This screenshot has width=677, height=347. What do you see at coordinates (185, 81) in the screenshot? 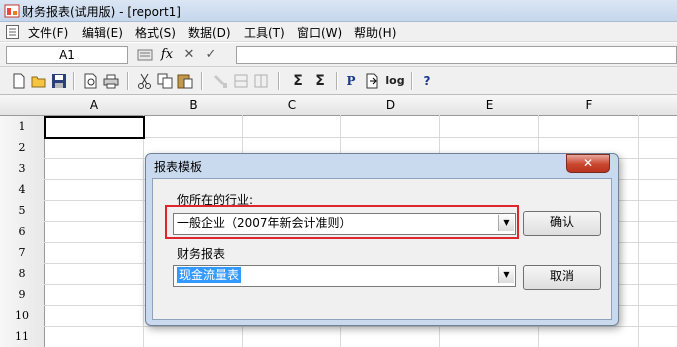
I see `paste-icon` at bounding box center [185, 81].